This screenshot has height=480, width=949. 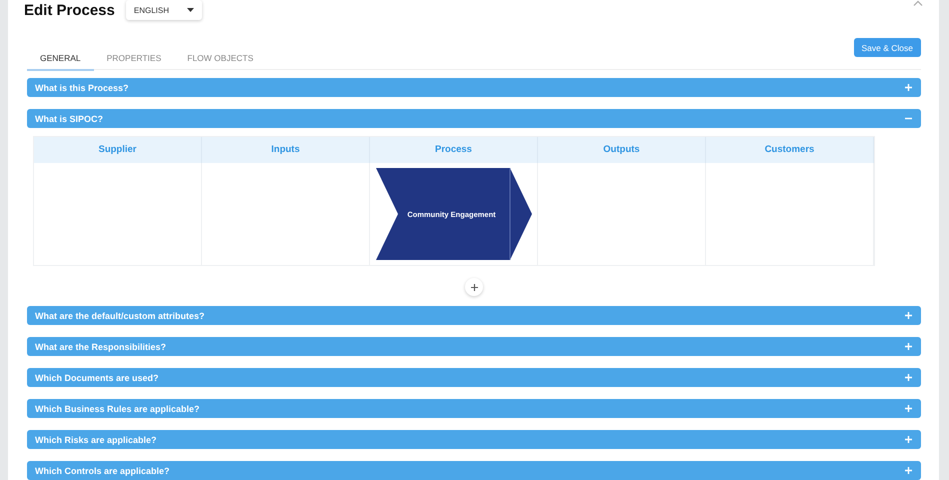 I want to click on accordion-header: What is this Process?, so click(x=474, y=87).